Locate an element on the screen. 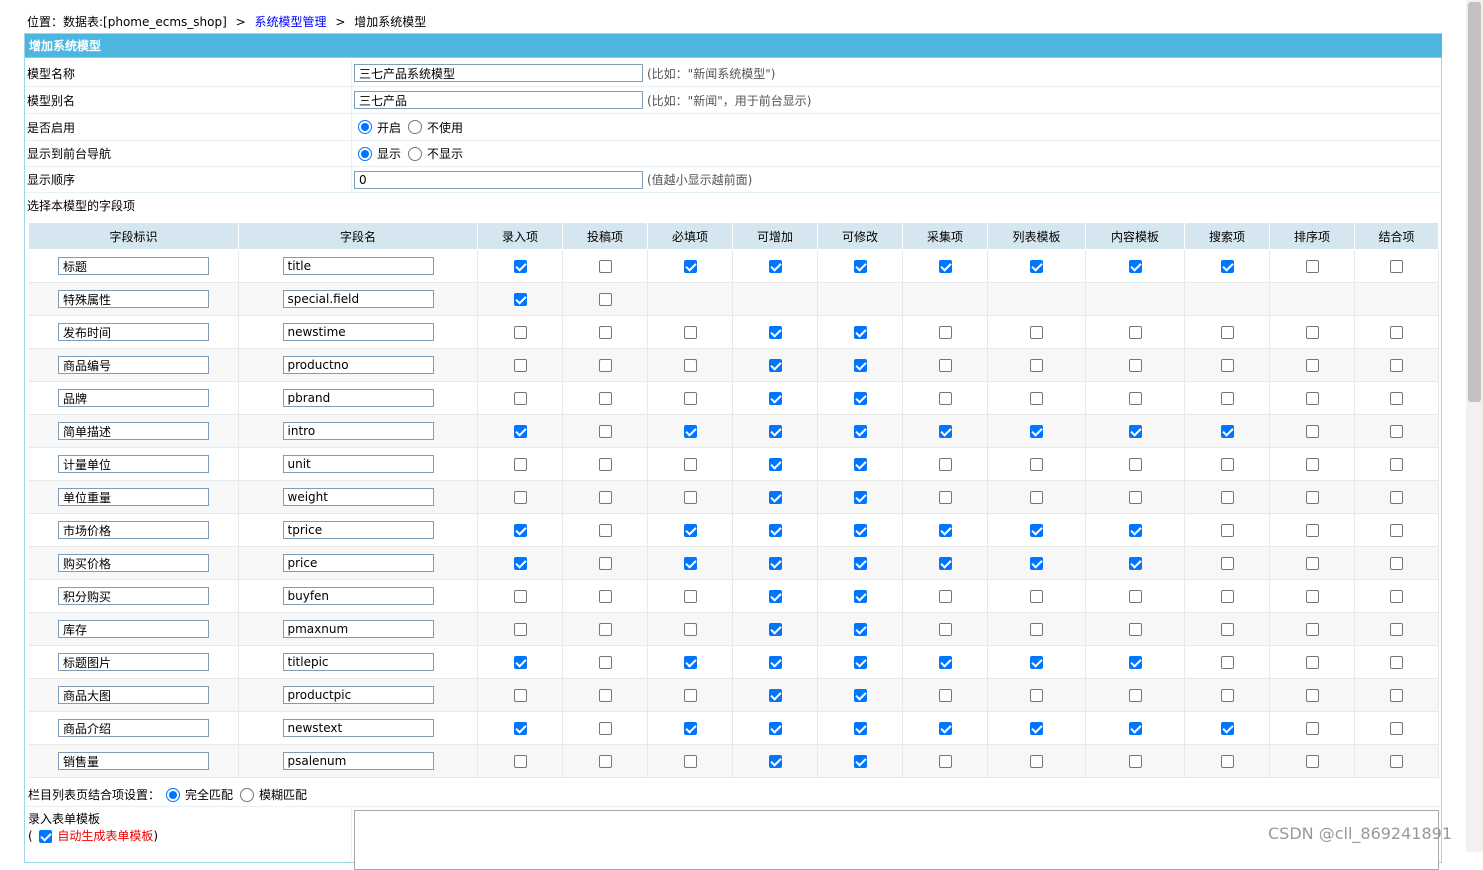  show-nav-off-radio is located at coordinates (415, 153).